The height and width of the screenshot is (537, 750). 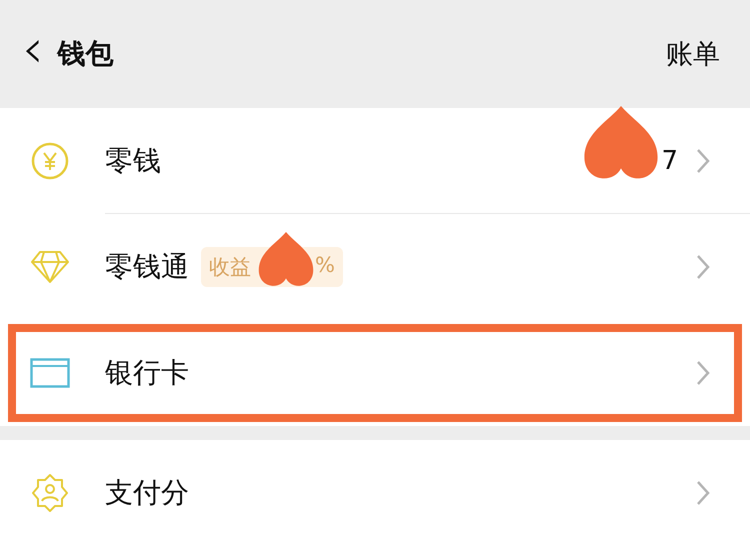 I want to click on item-label: 银行卡, so click(x=147, y=373).